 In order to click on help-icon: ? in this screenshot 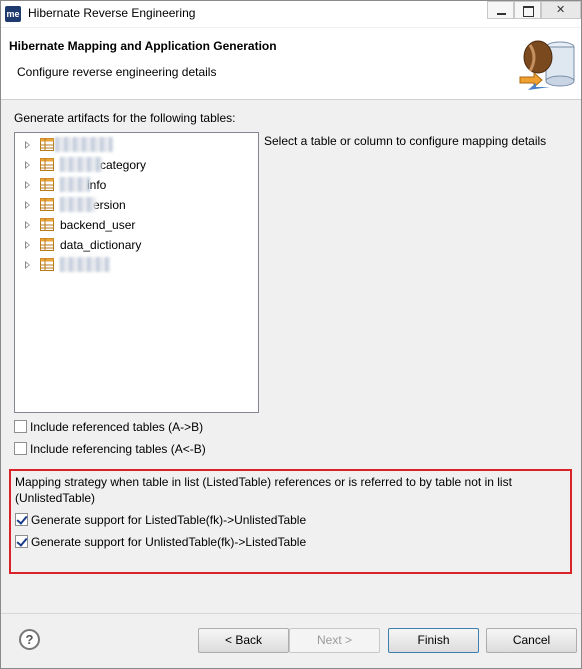, I will do `click(29, 639)`.